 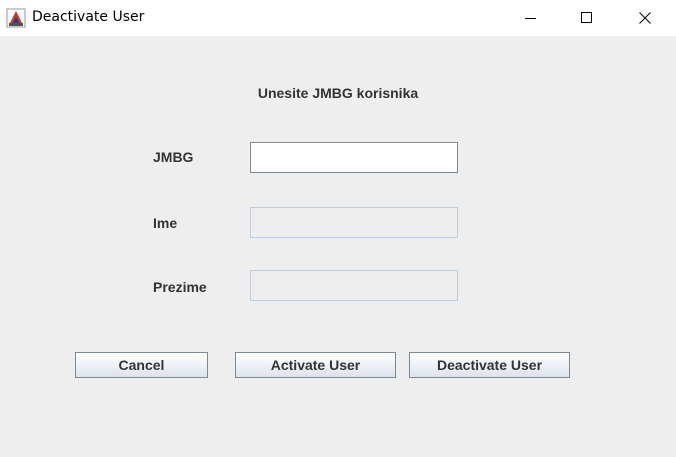 I want to click on close-button, so click(x=645, y=18).